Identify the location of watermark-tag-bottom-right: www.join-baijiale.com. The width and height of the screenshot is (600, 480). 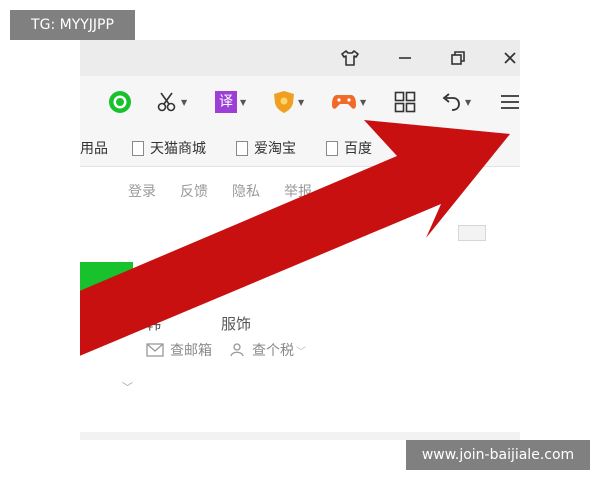
(498, 455).